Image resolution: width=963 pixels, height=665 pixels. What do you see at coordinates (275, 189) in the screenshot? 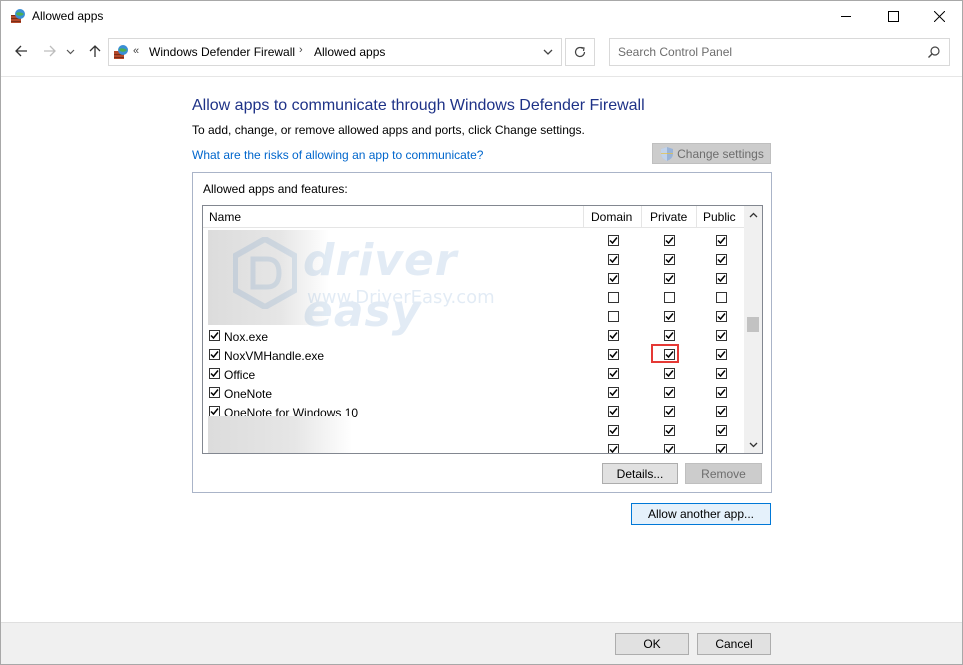
I see `group-label: Allowed apps and features:` at bounding box center [275, 189].